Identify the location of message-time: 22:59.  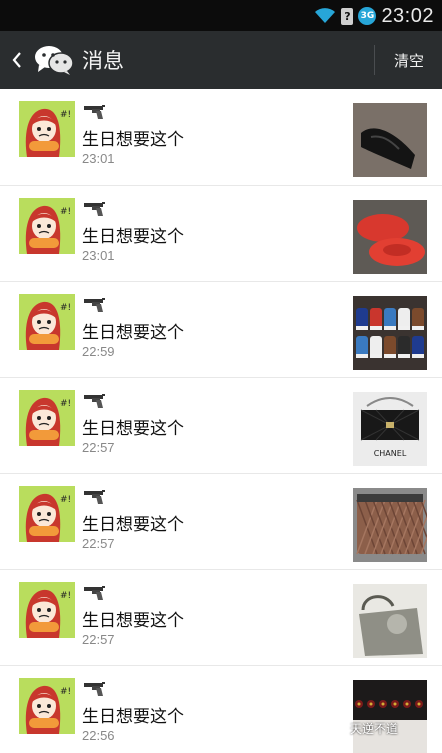
(98, 351).